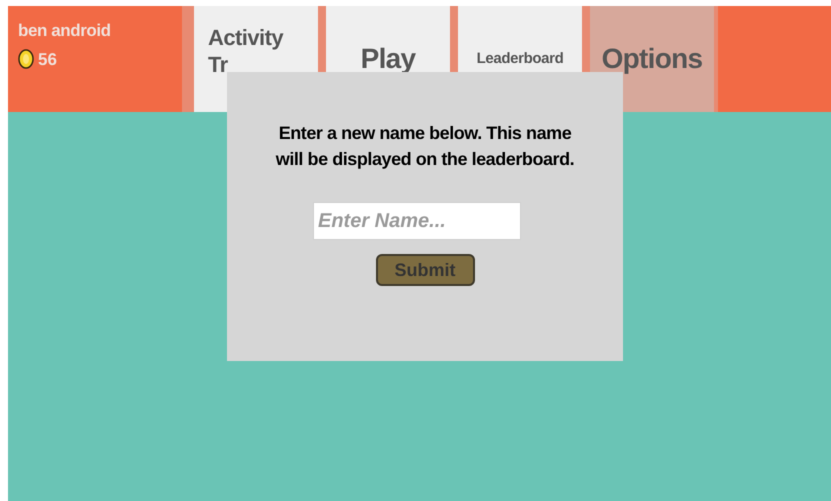 Image resolution: width=831 pixels, height=501 pixels. Describe the element at coordinates (652, 59) in the screenshot. I see `nav-tab: Options` at that location.